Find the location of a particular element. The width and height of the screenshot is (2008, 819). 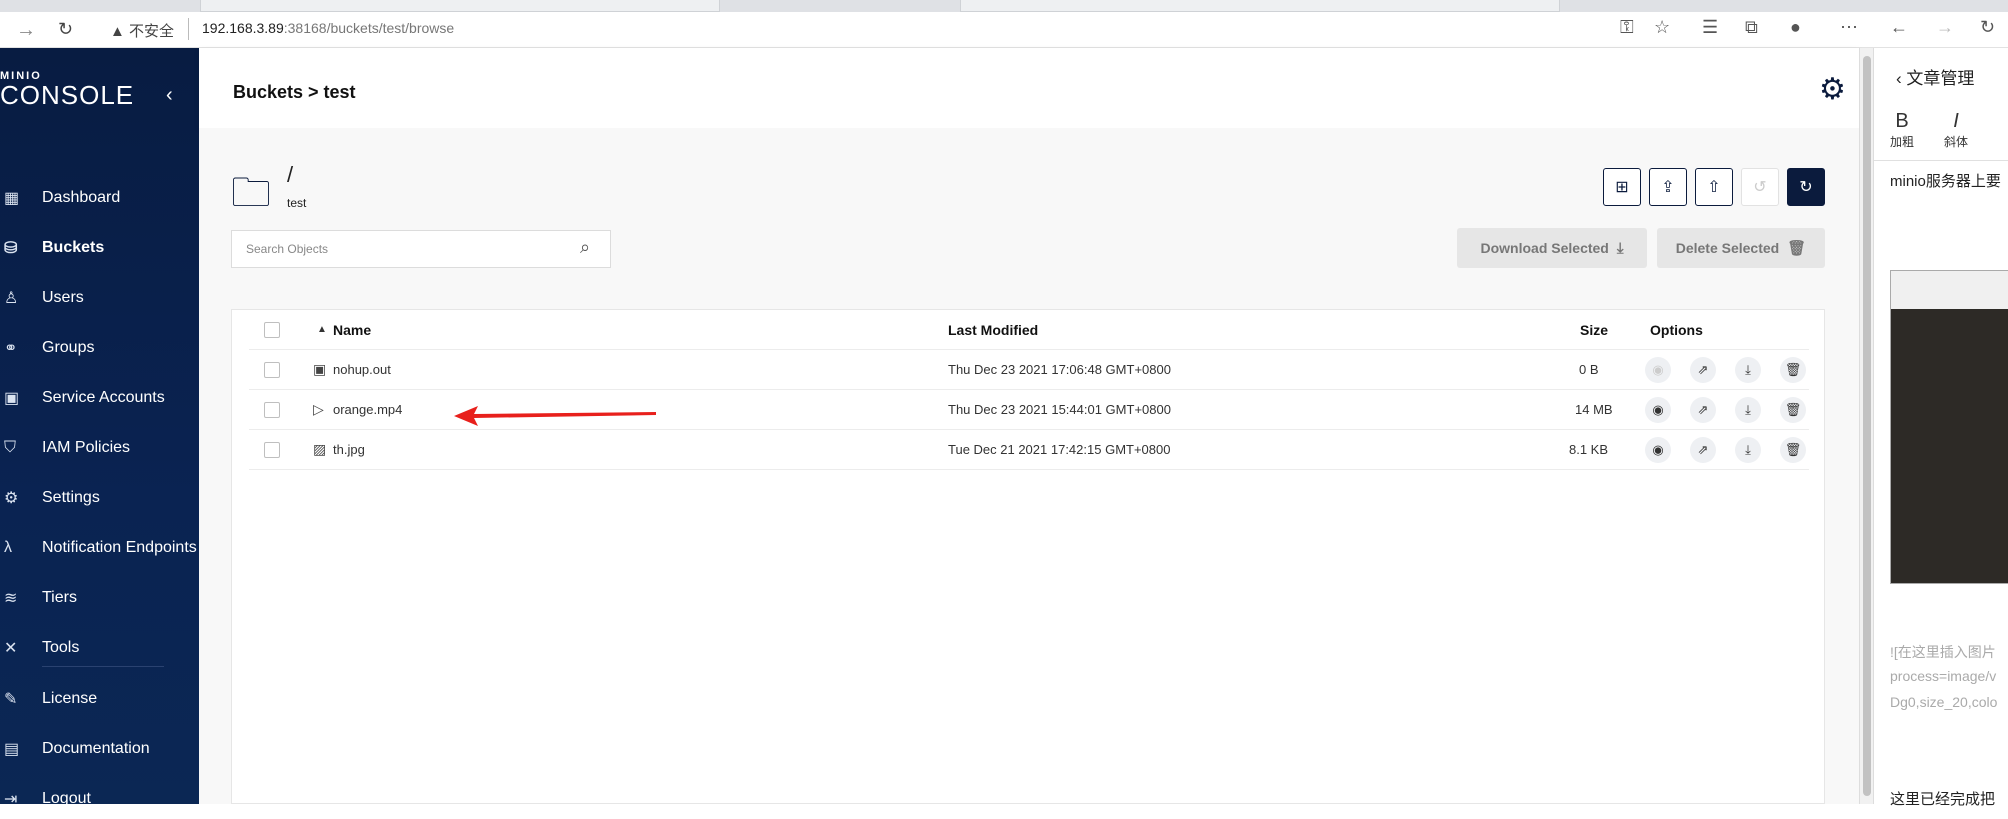

column-name: Name is located at coordinates (352, 330).